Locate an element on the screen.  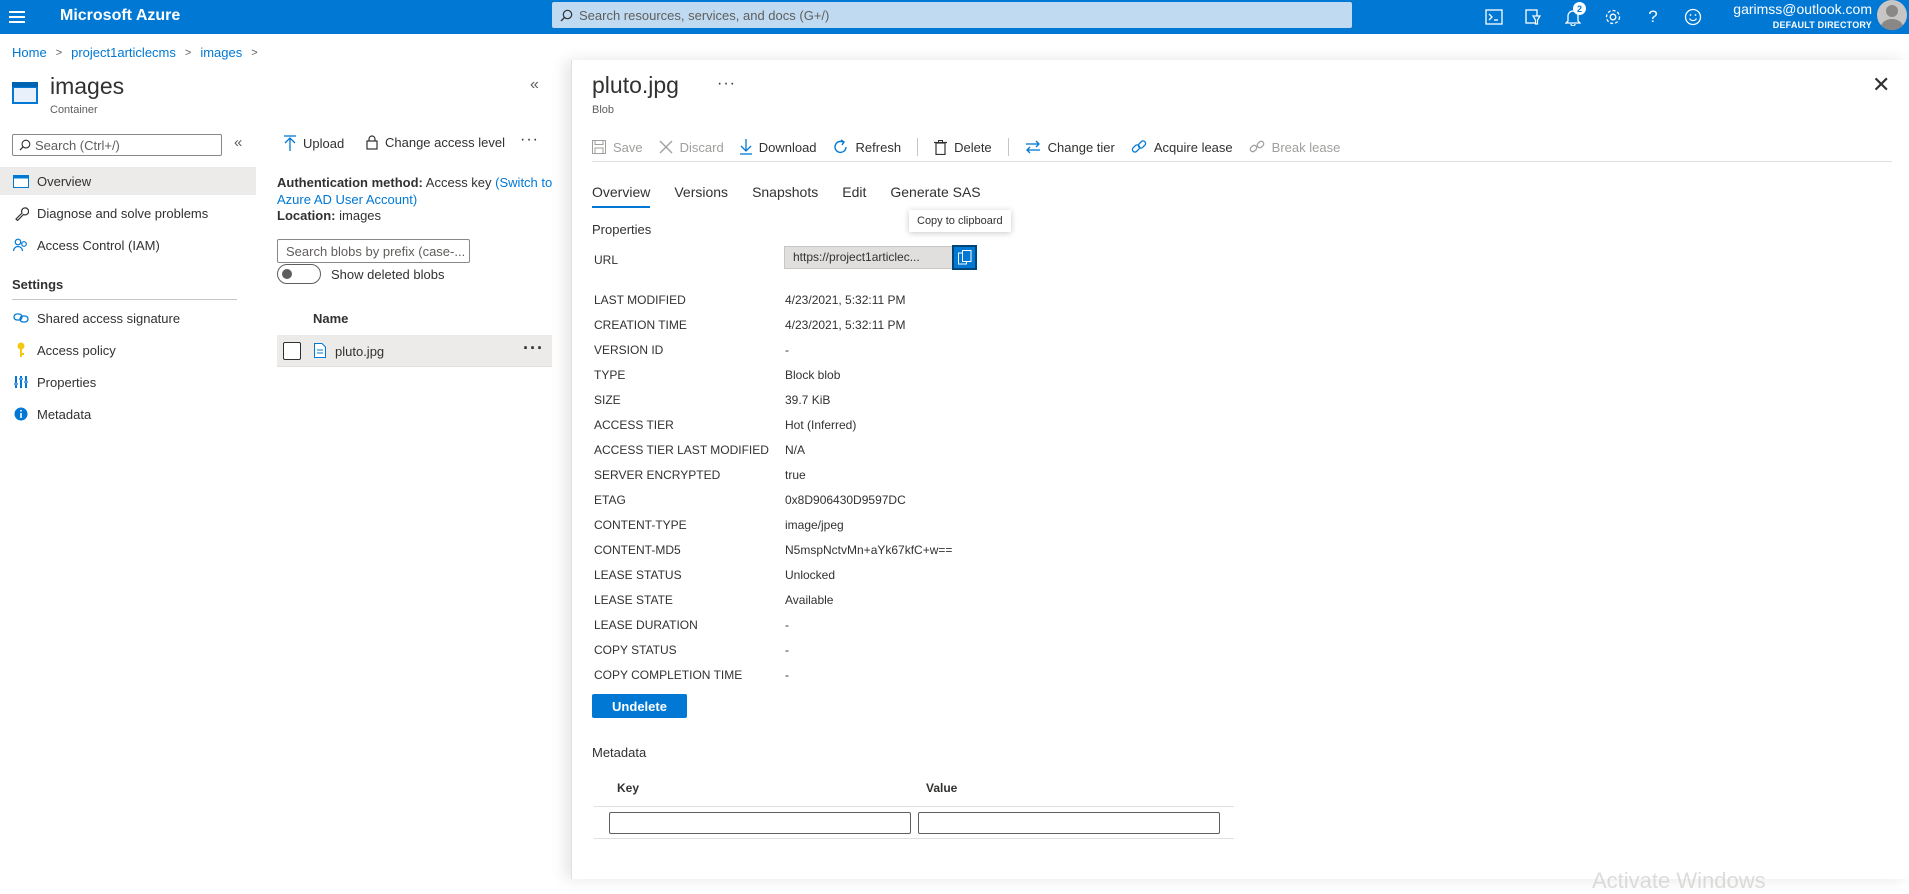
directory-filter-icon is located at coordinates (1533, 17).